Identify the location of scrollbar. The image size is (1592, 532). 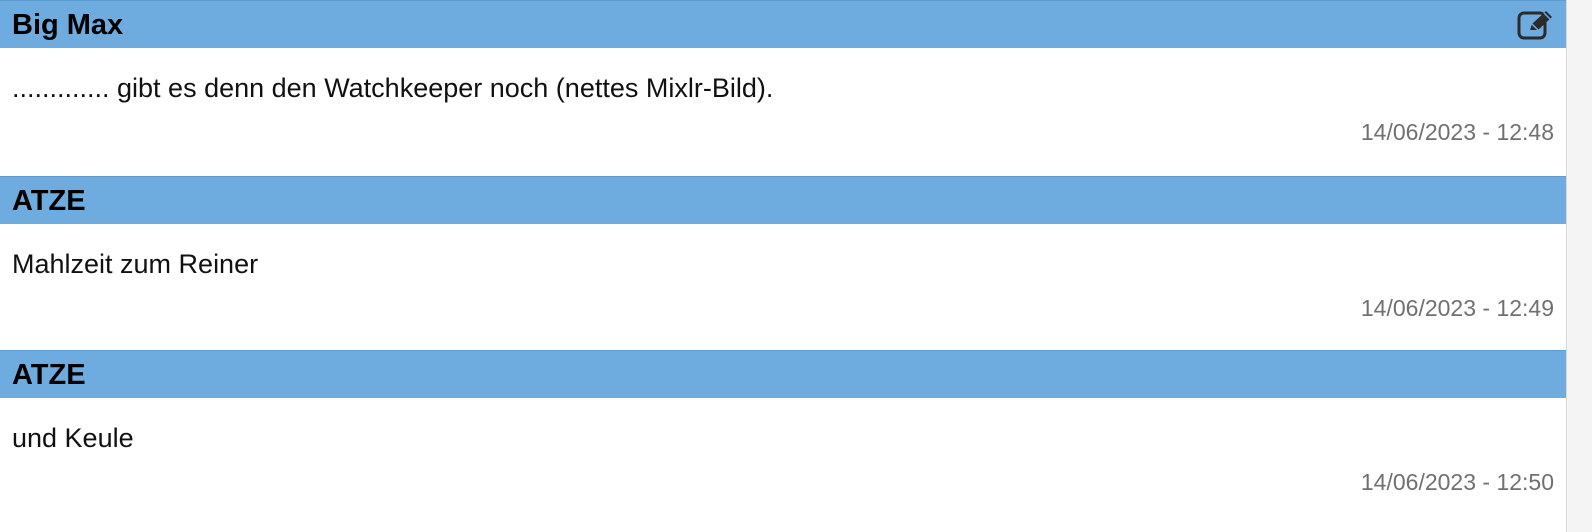
(1579, 266).